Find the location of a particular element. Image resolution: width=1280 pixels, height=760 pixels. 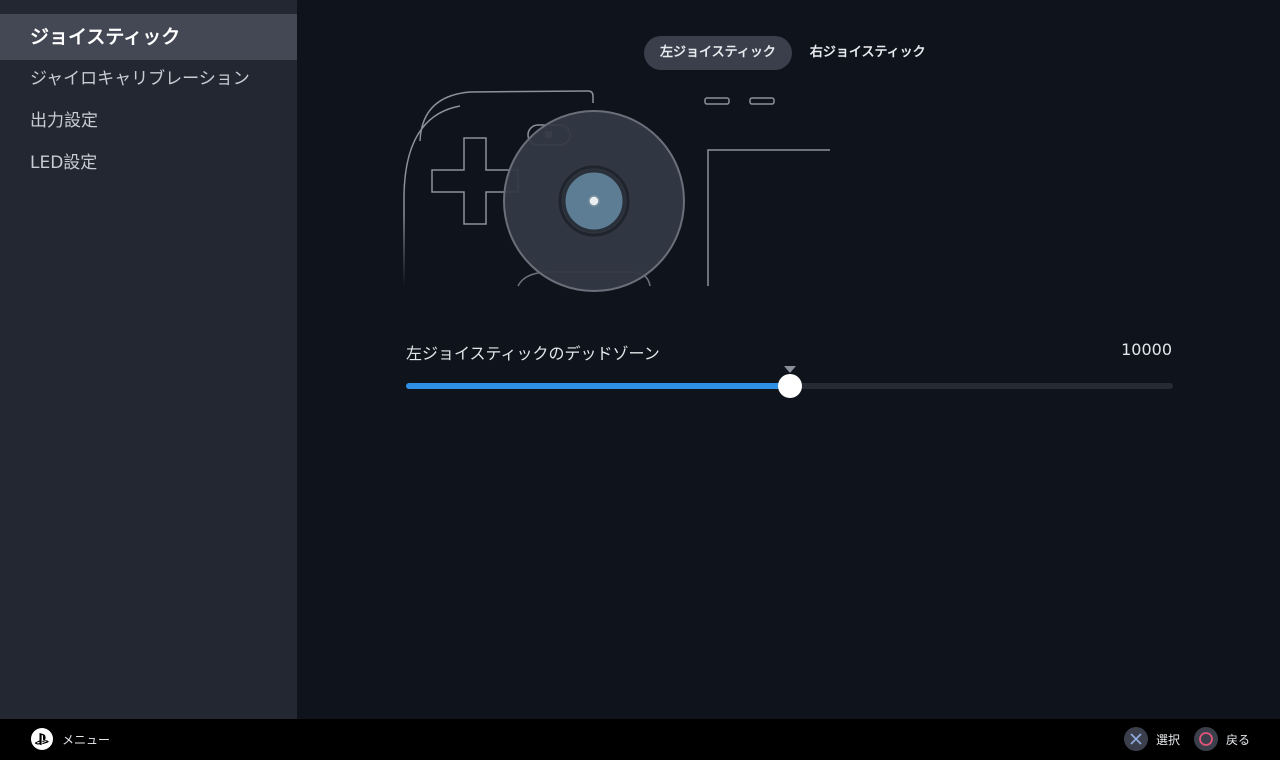

deadzone-slider is located at coordinates (789, 384).